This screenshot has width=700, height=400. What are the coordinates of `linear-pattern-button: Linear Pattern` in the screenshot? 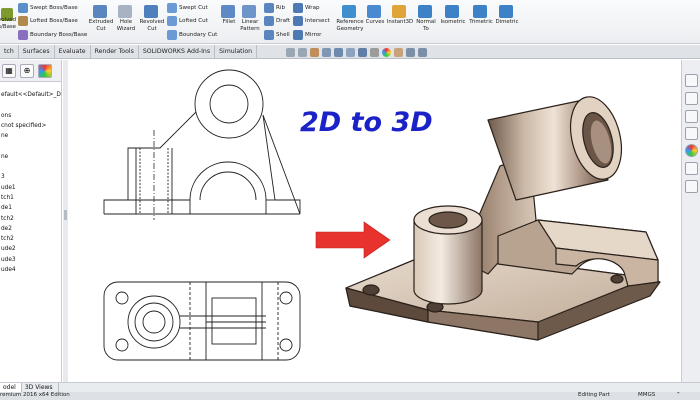 It's located at (250, 18).